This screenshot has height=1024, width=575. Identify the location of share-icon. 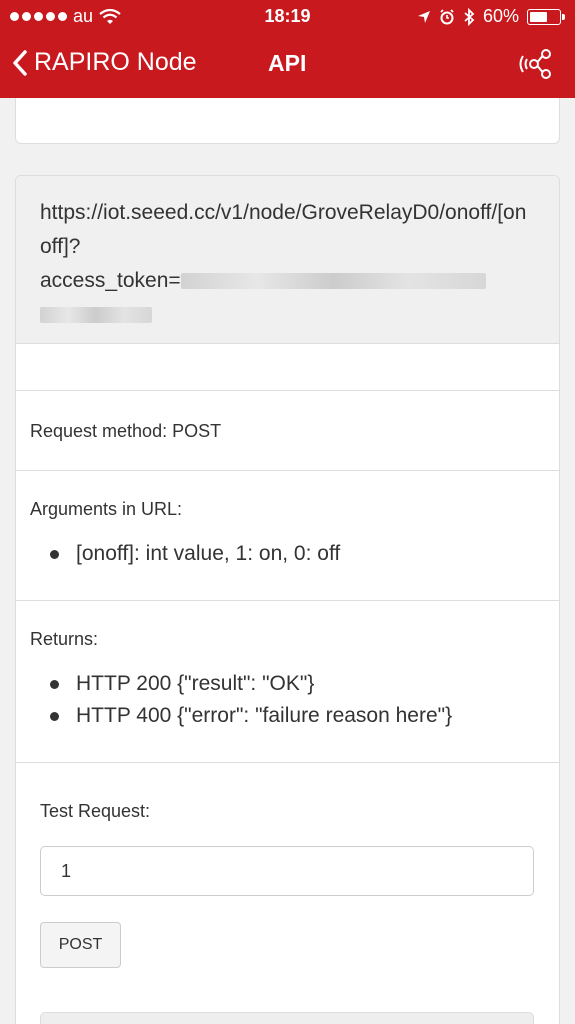
(535, 64).